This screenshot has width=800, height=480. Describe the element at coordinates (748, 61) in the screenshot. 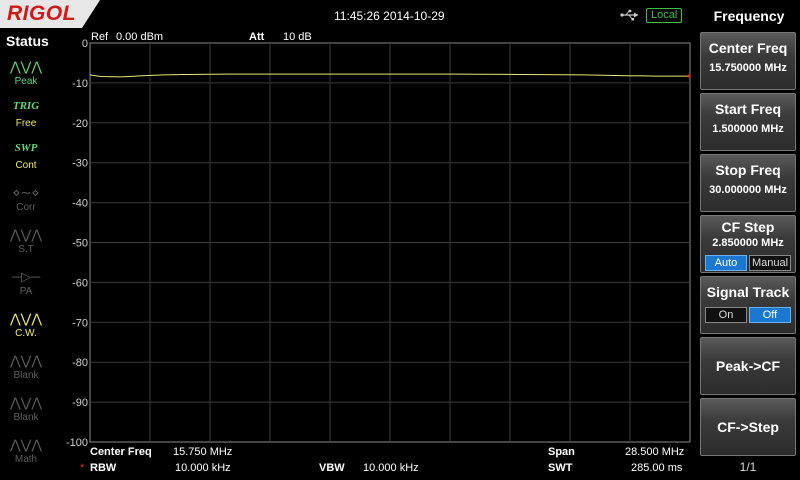

I see `center-freq-softkey: Center Freq 15.750000 MHz` at that location.